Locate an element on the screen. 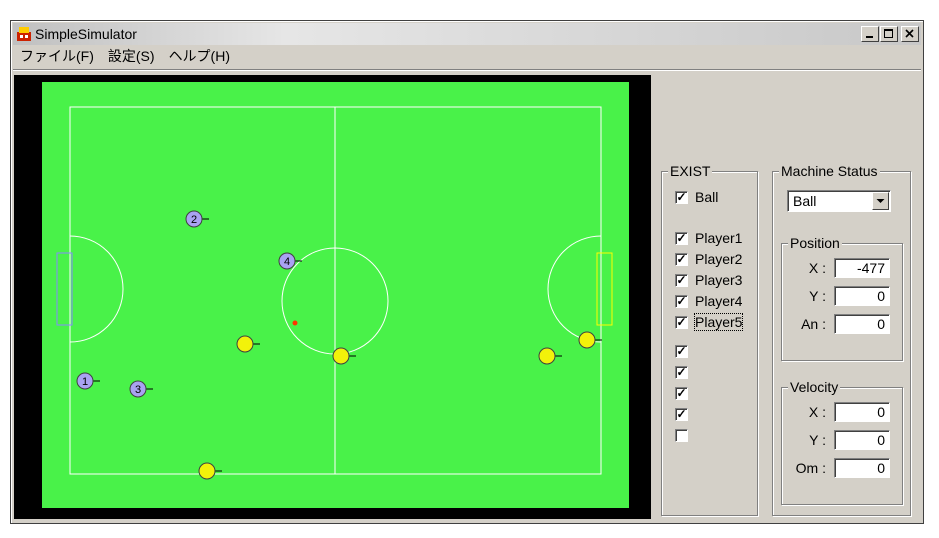 The width and height of the screenshot is (939, 538). position-y-field: 0 is located at coordinates (862, 296).